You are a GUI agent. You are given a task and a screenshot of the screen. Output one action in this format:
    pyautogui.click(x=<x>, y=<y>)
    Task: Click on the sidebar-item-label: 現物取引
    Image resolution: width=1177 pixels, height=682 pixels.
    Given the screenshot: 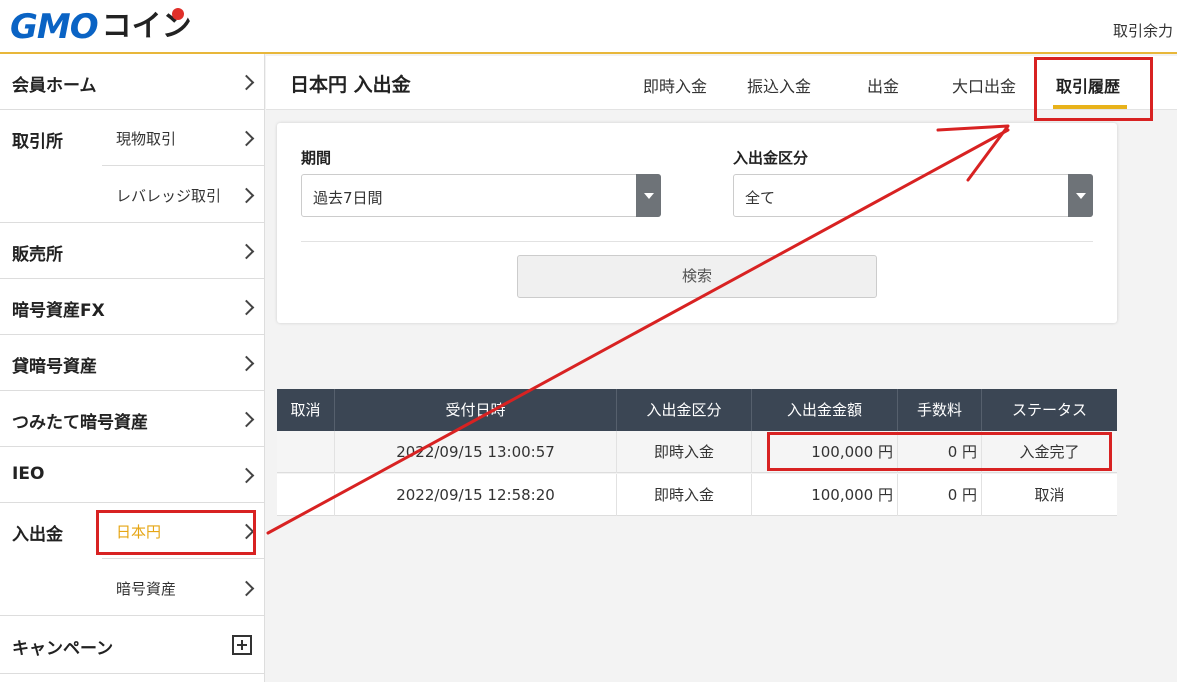 What is the action you would take?
    pyautogui.click(x=146, y=139)
    